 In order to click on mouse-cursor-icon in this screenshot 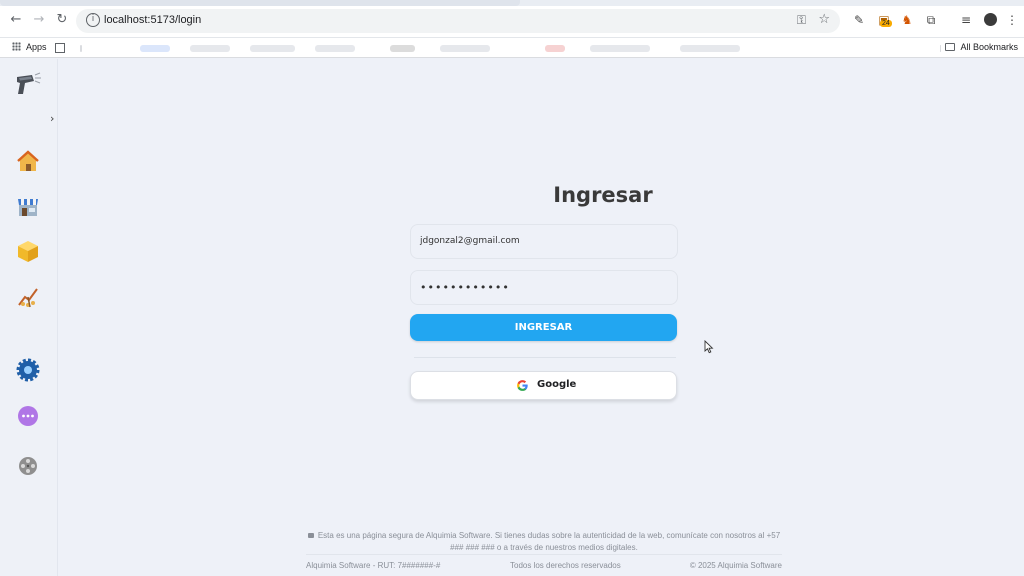, I will do `click(709, 347)`.